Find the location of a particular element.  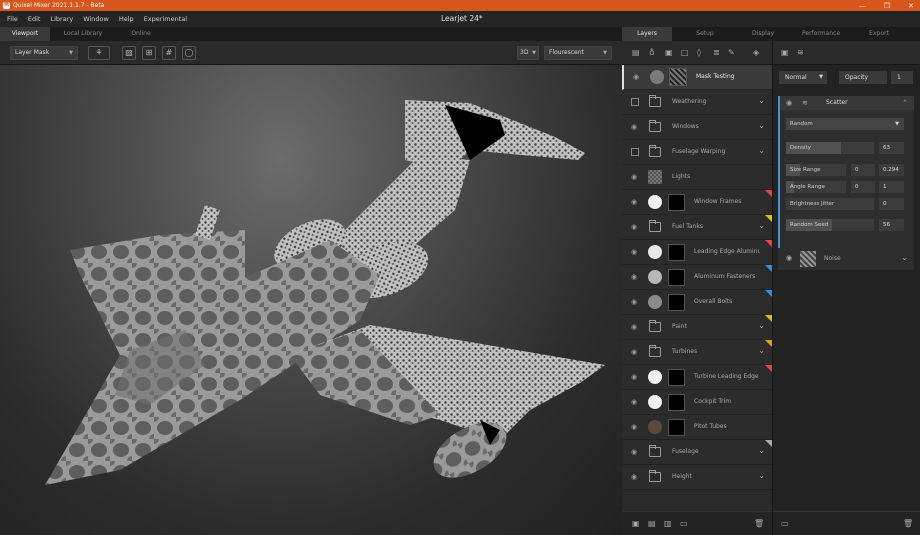

noise-card: ◉ Noise ⌄ is located at coordinates (846, 259).